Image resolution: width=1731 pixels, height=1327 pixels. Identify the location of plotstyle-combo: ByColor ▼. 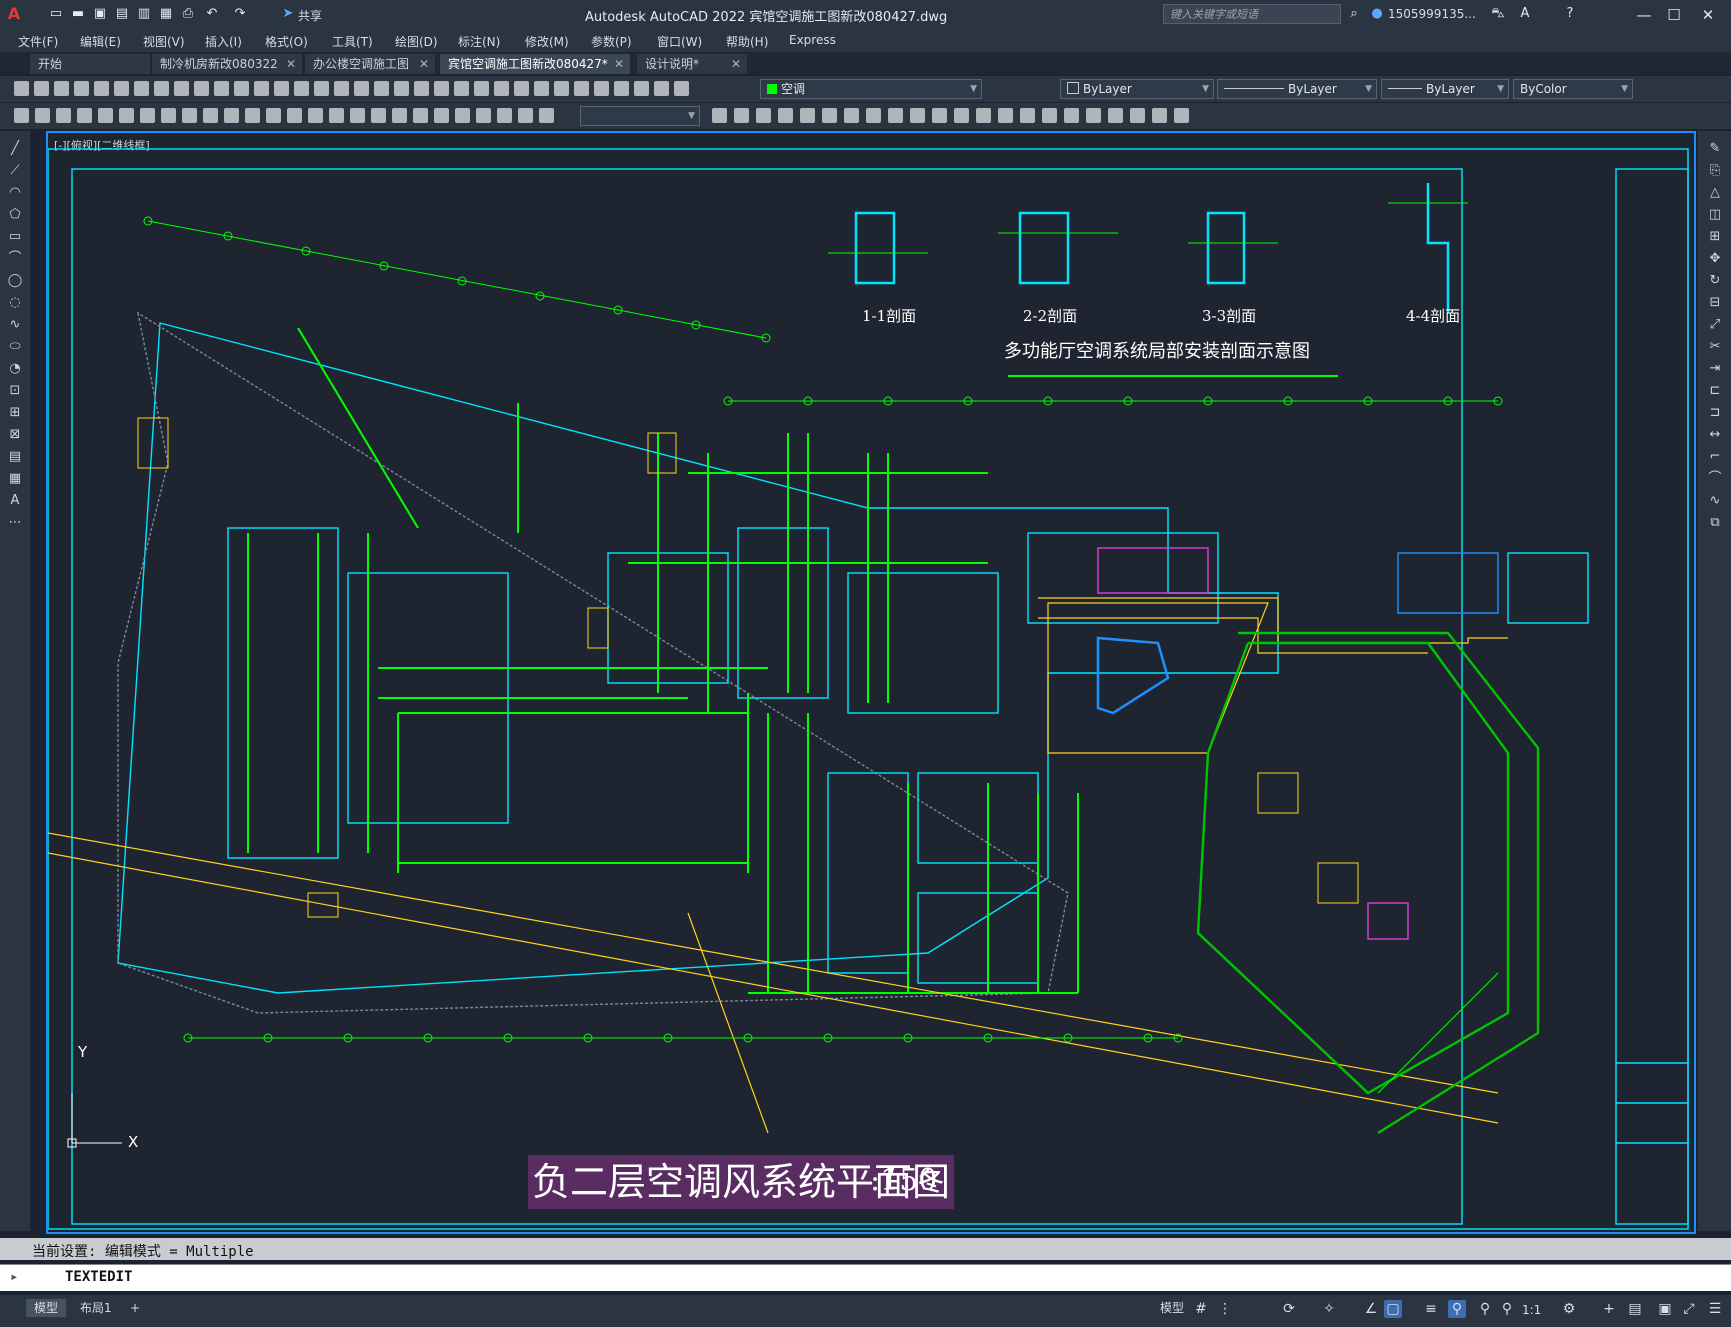
(1573, 89).